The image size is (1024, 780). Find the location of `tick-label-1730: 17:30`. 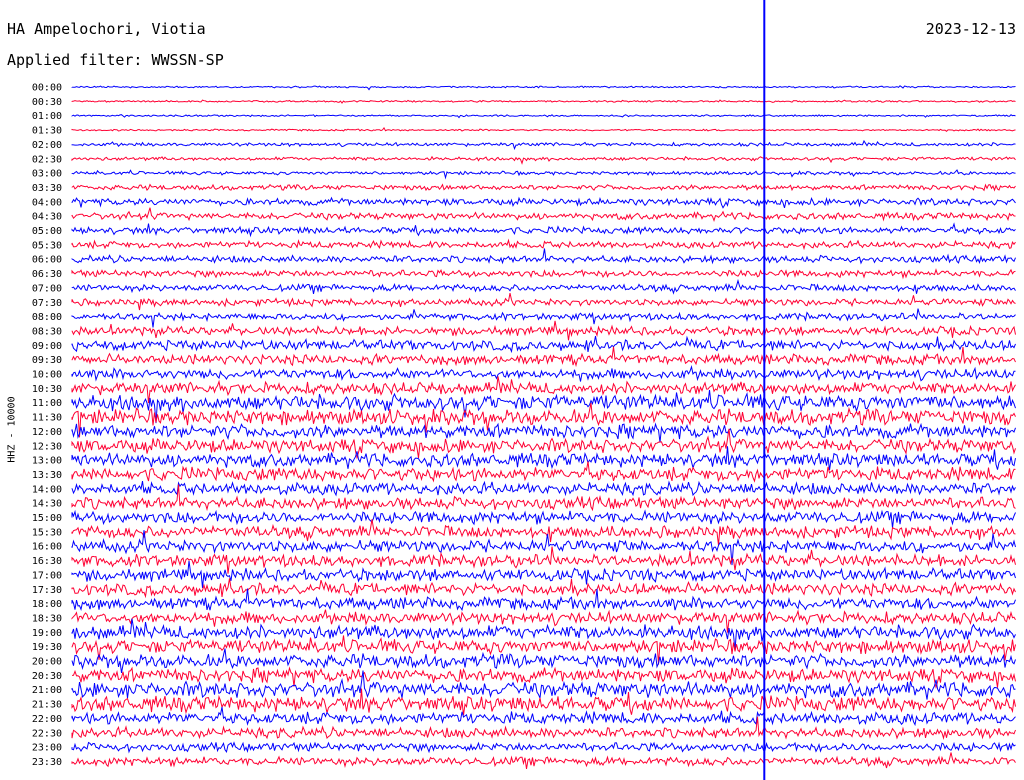

tick-label-1730: 17:30 is located at coordinates (47, 590).